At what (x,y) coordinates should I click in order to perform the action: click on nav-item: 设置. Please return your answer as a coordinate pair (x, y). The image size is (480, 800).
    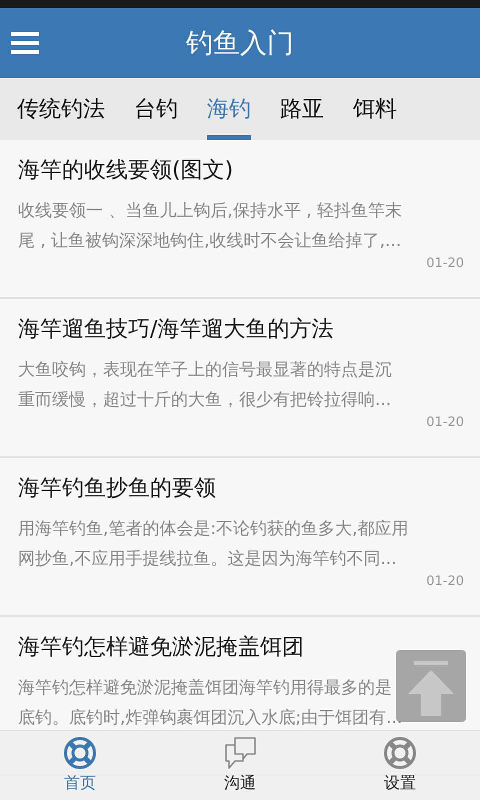
    Looking at the image, I should click on (400, 765).